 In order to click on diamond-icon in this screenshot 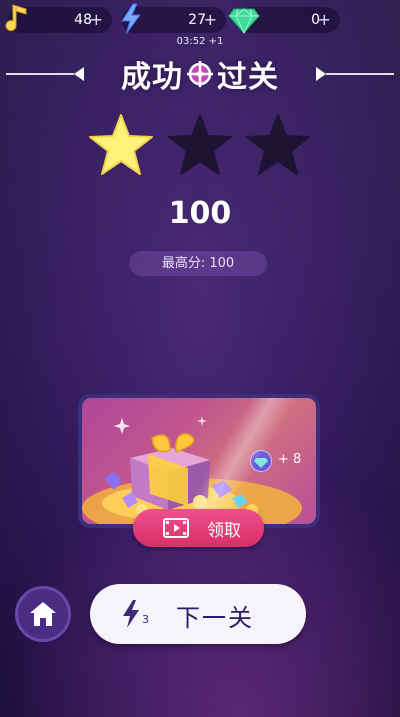, I will do `click(244, 21)`.